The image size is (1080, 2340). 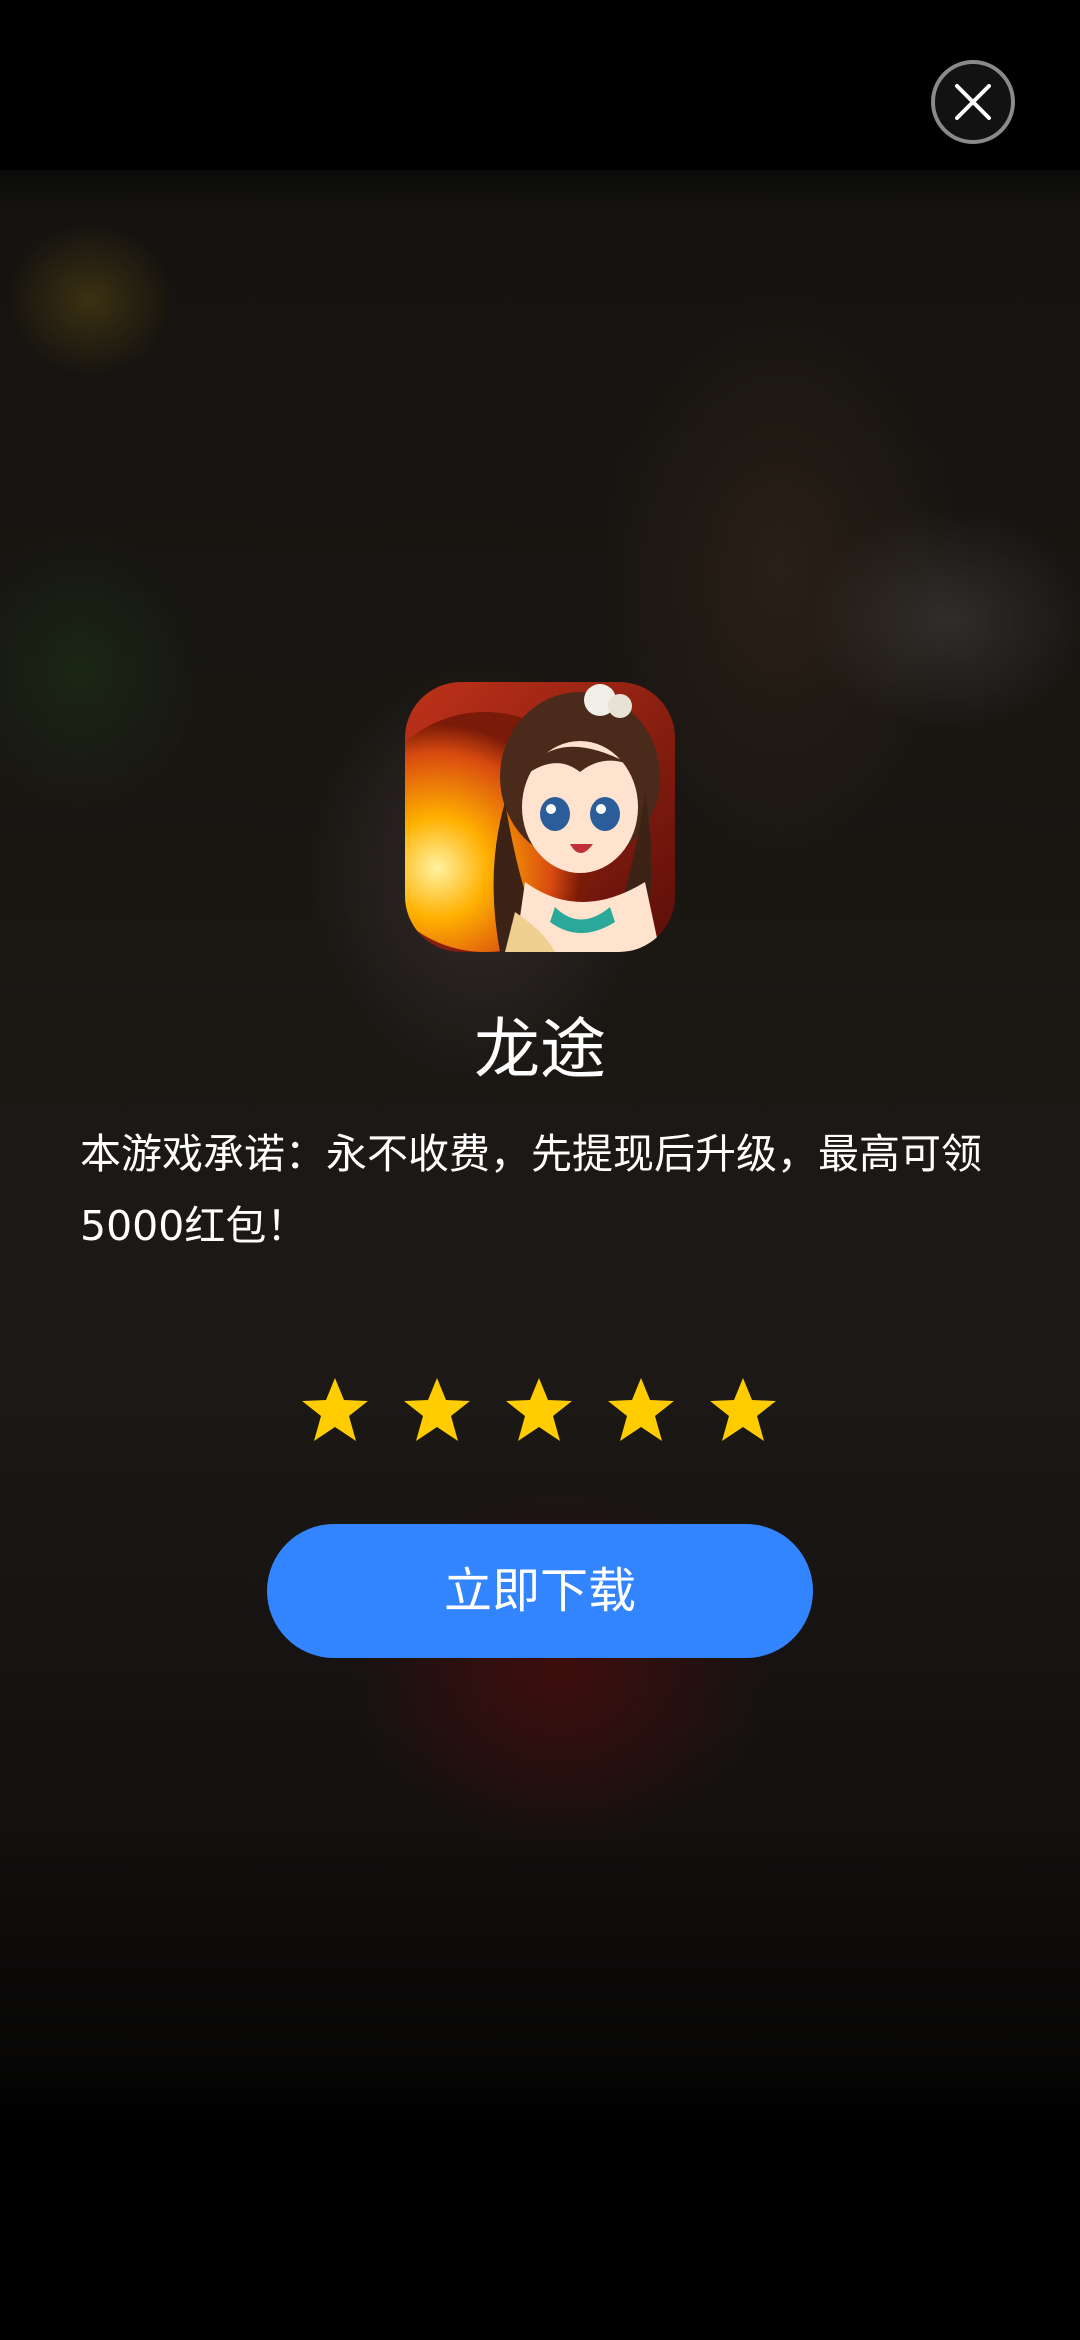 I want to click on bottom-fade, so click(x=540, y=2110).